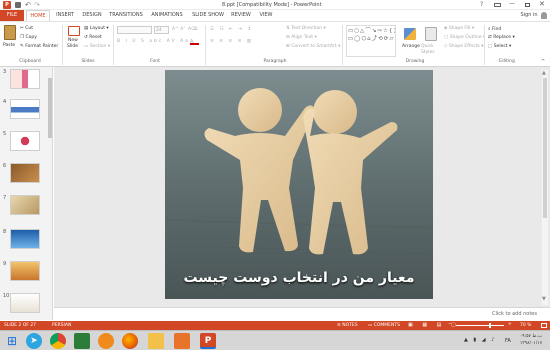  I want to click on paragraph-group-label: Paragraph, so click(275, 61).